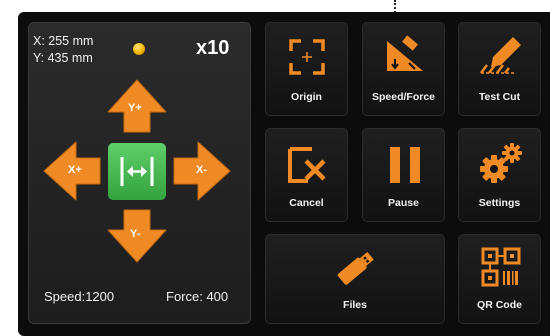  Describe the element at coordinates (63, 58) in the screenshot. I see `y-position-readout: Y: 435 mm` at that location.